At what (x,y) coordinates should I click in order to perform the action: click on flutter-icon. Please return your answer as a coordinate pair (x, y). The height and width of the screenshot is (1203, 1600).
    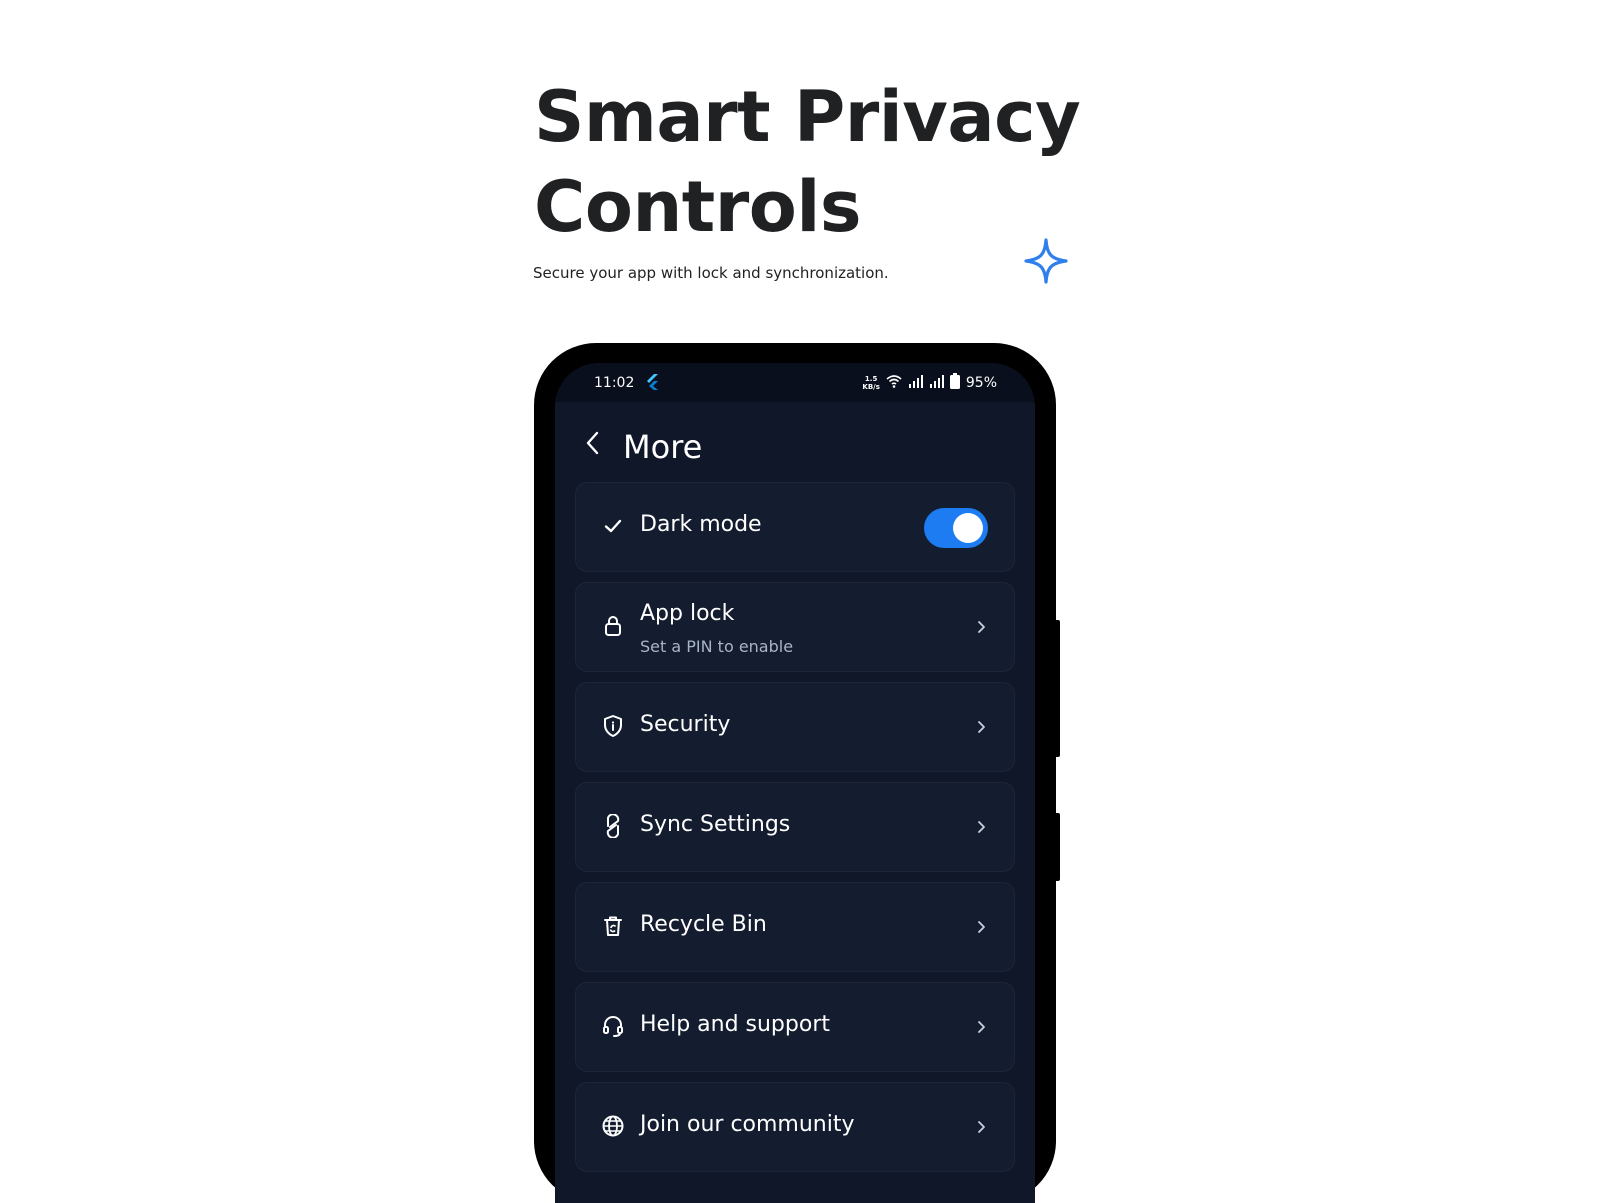
    Looking at the image, I should click on (652, 384).